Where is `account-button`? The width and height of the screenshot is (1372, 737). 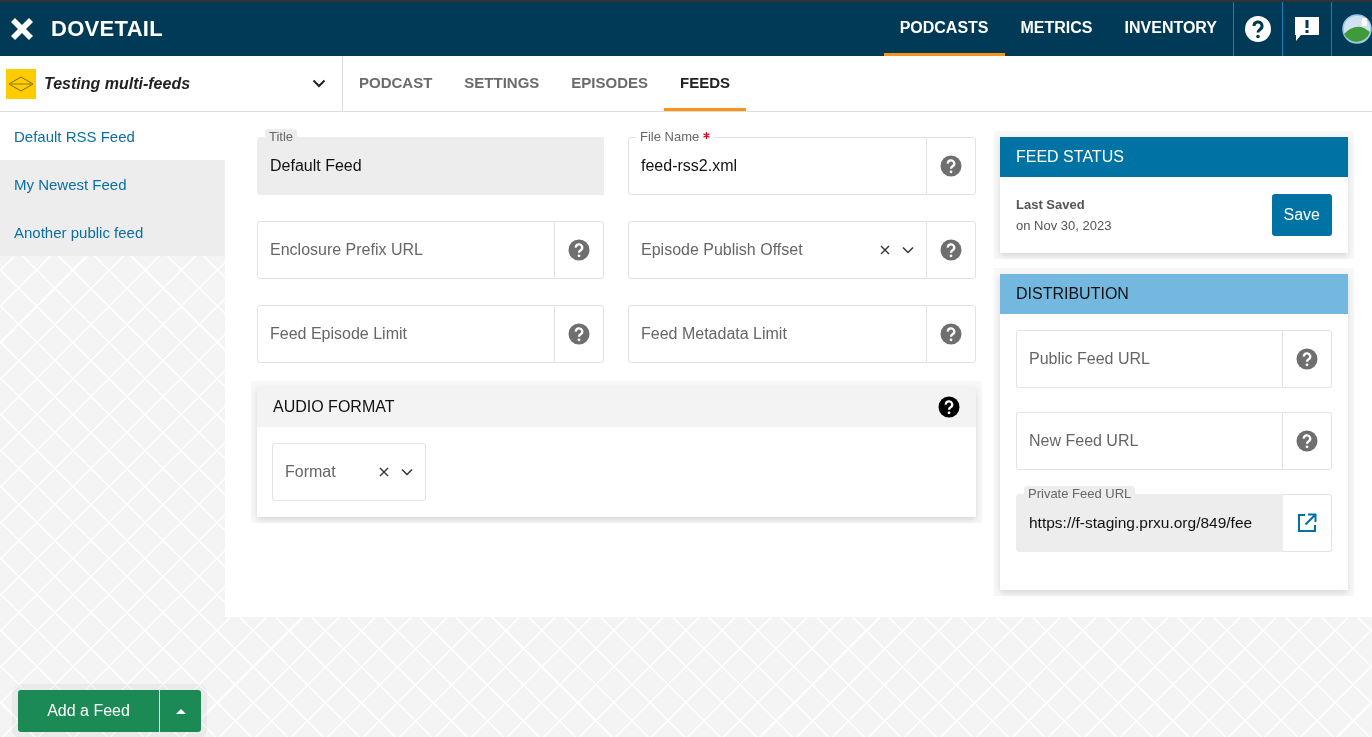 account-button is located at coordinates (1351, 29).